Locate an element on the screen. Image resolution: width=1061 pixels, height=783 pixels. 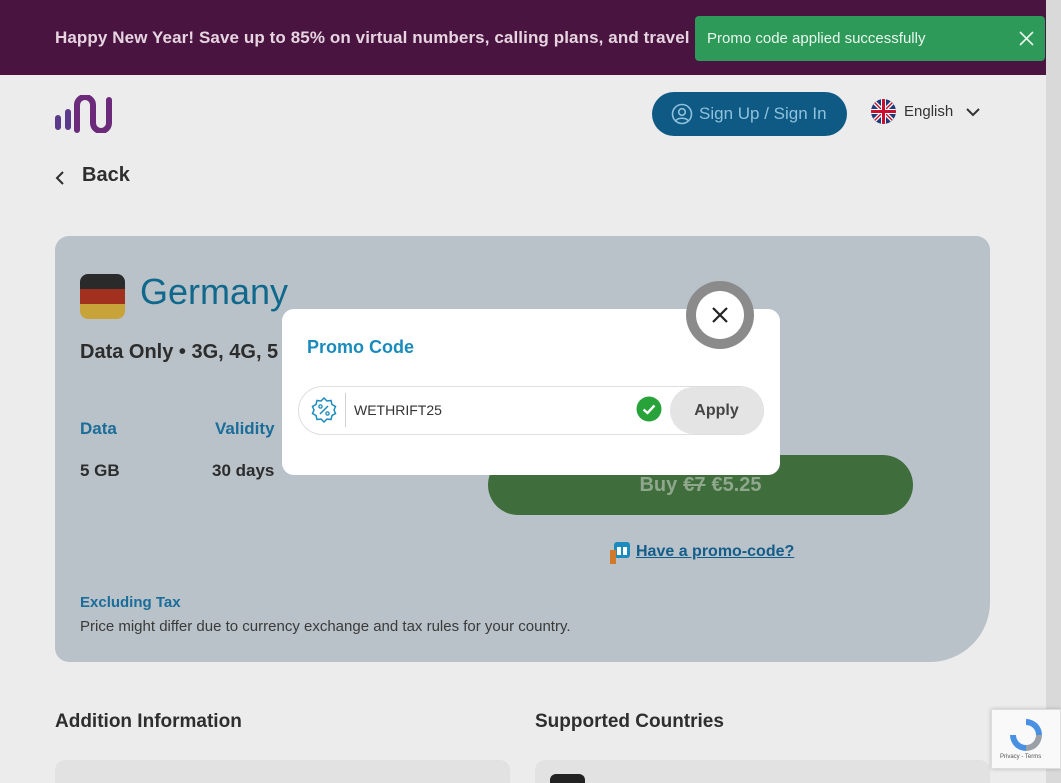
supported-countries-title: Supported Countries is located at coordinates (629, 721).